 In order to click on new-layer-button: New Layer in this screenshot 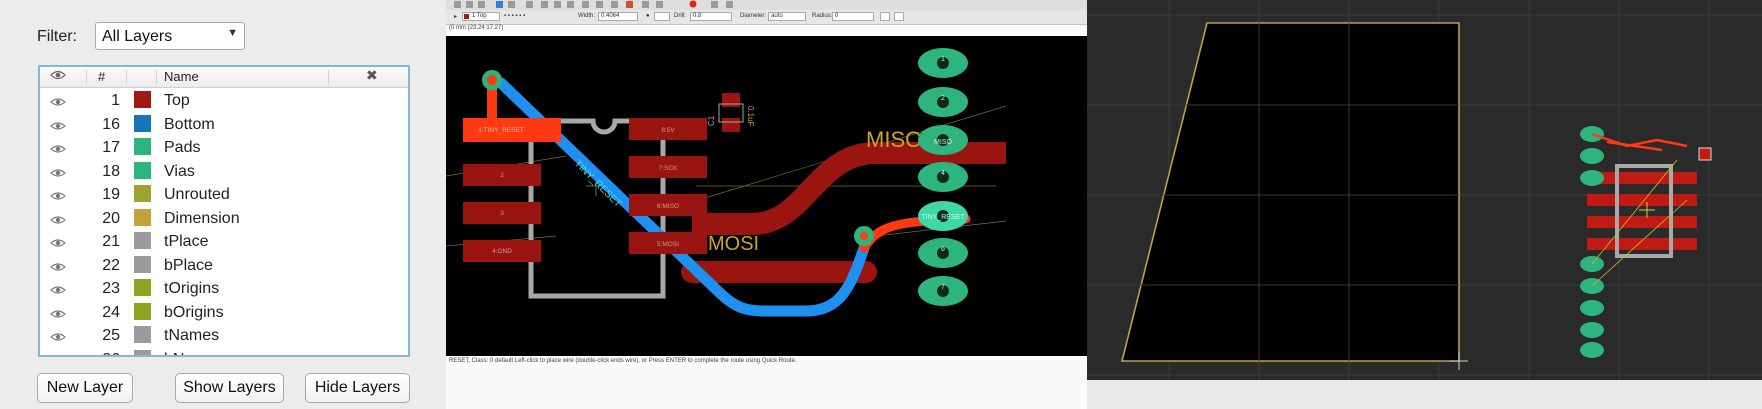, I will do `click(85, 388)`.